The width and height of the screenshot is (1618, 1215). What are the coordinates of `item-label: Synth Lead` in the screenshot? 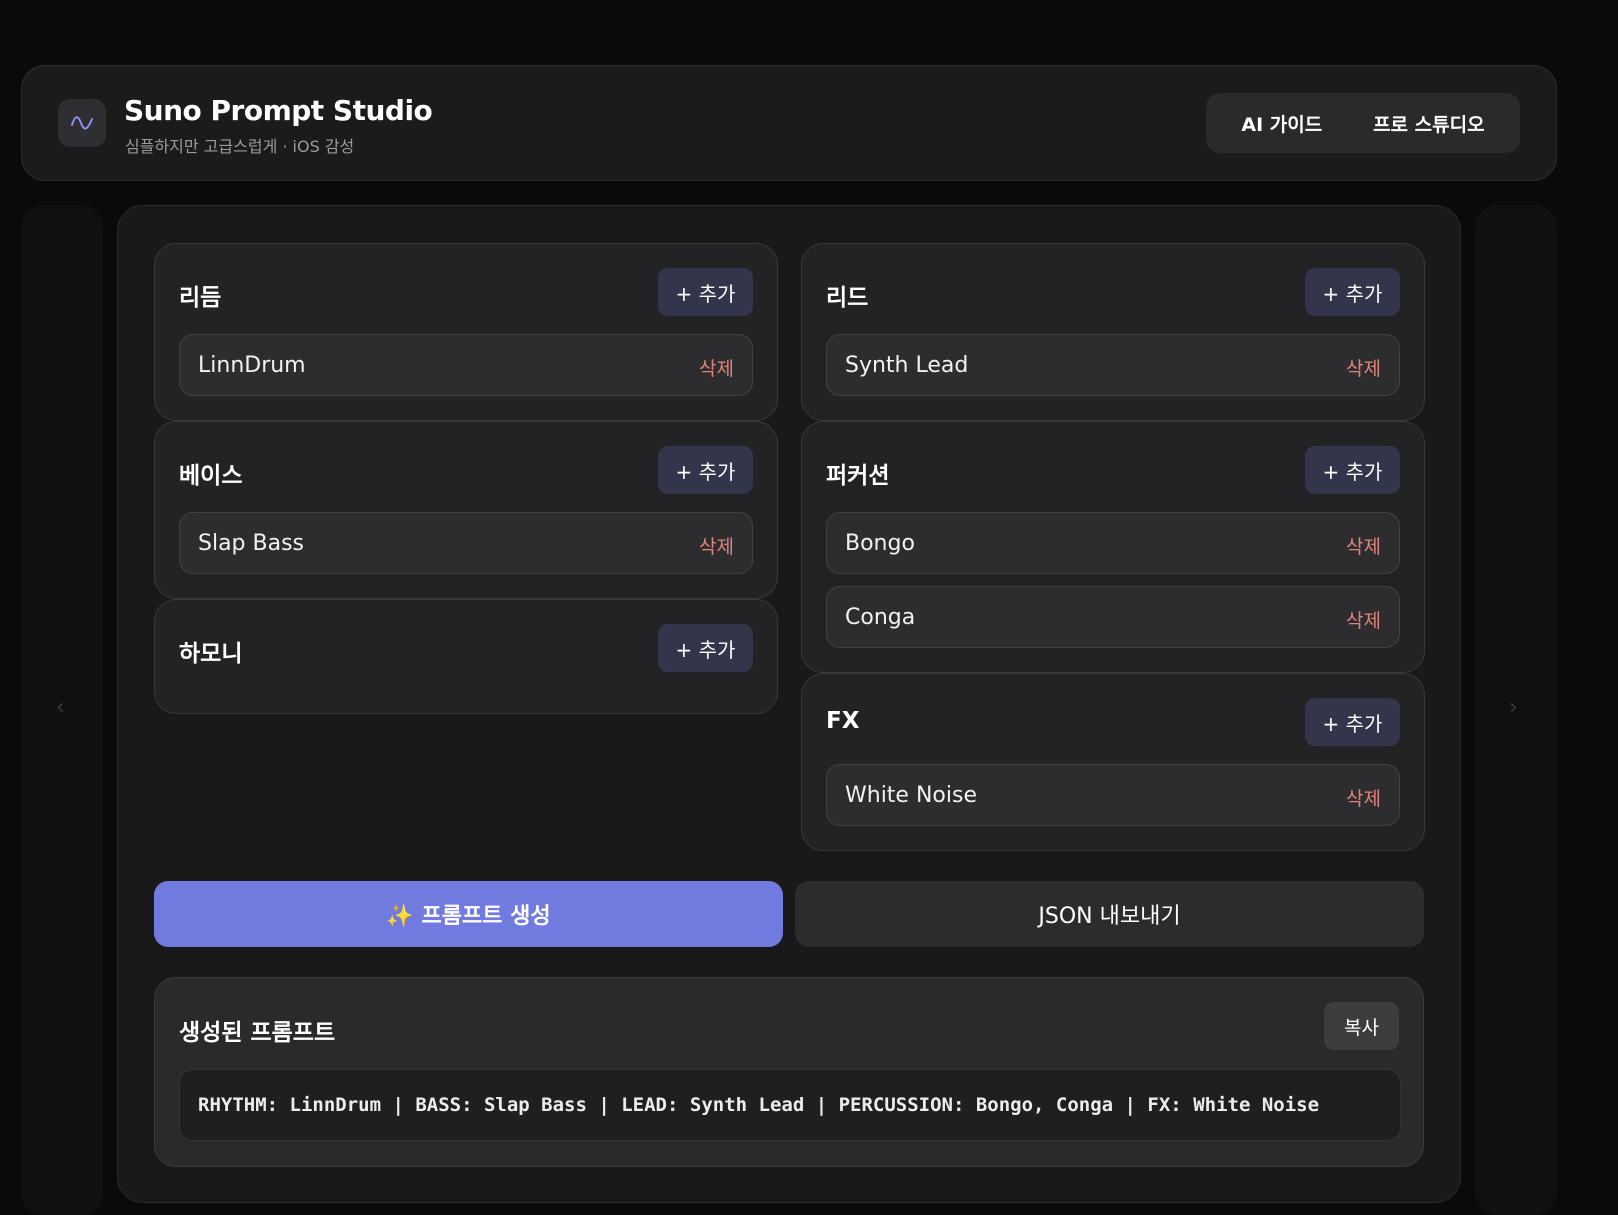 It's located at (907, 365).